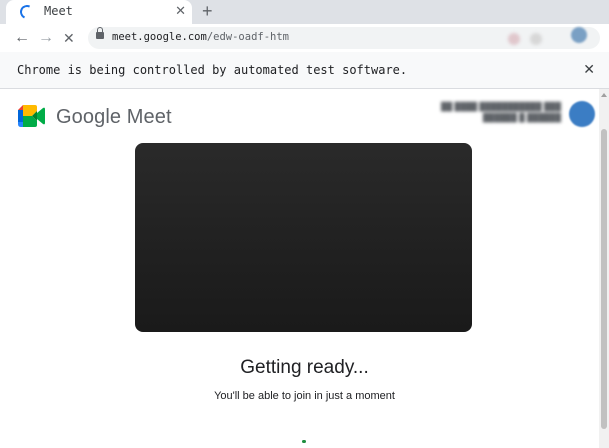 Image resolution: width=609 pixels, height=448 pixels. I want to click on extension-icon, so click(514, 39).